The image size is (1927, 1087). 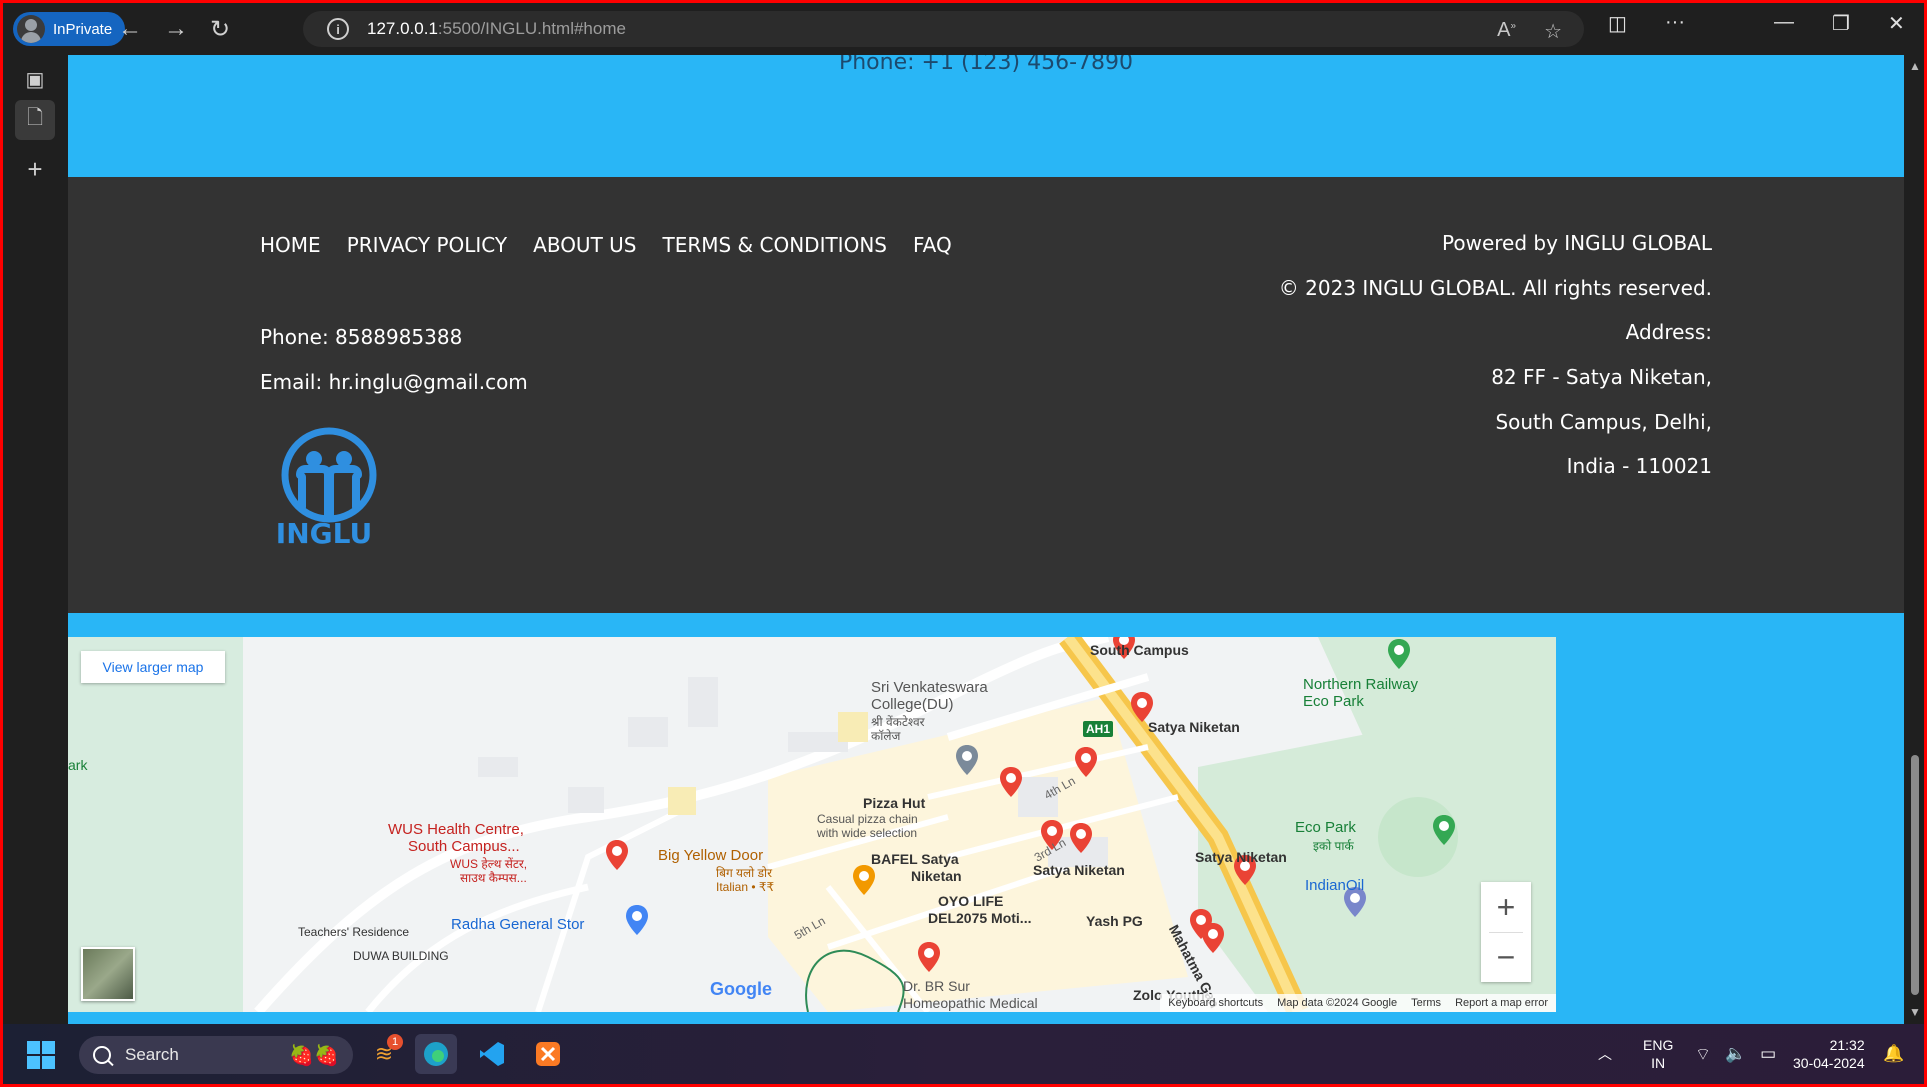 What do you see at coordinates (1841, 23) in the screenshot?
I see `restore-icon: ❐` at bounding box center [1841, 23].